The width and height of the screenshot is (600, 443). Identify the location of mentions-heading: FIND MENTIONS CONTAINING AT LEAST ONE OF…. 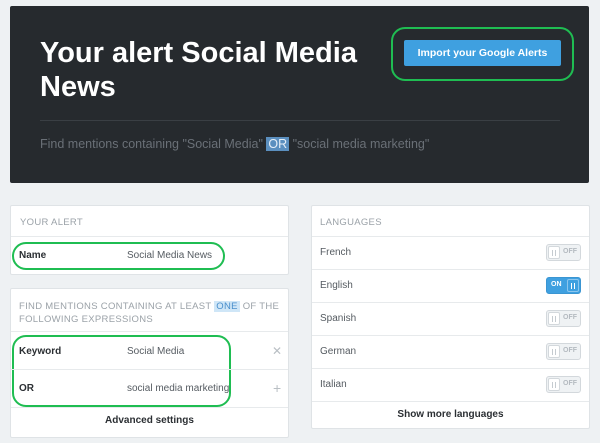
(150, 313).